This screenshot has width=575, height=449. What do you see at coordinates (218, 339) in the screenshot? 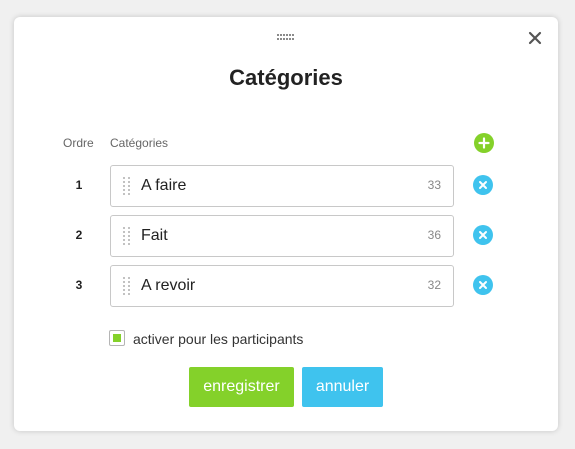
I see `participants-checkbox-label: activer pour les participants` at bounding box center [218, 339].